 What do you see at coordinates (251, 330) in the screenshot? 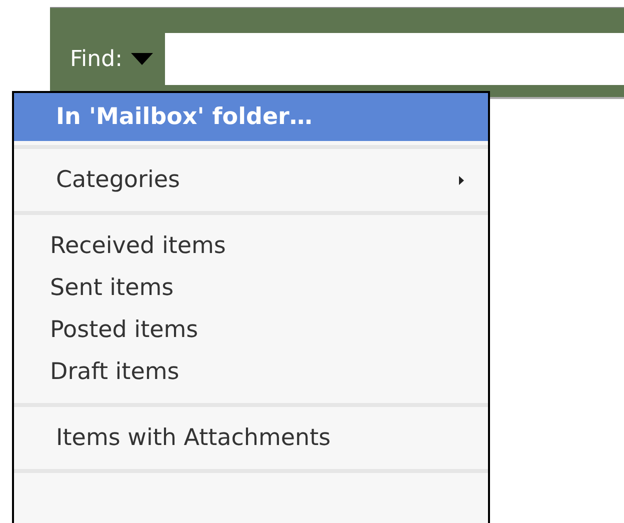
I see `menu-item: Posted items` at bounding box center [251, 330].